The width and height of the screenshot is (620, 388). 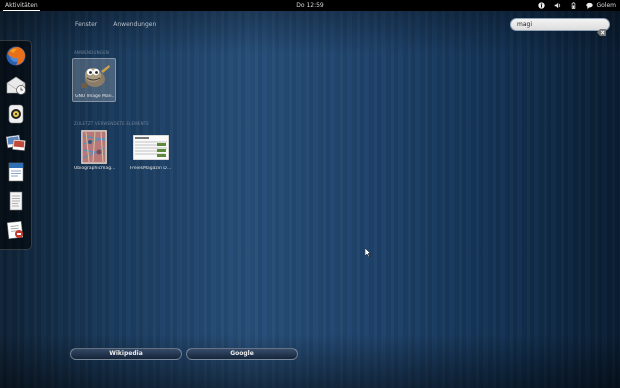 I want to click on chat-status-icon, so click(x=590, y=5).